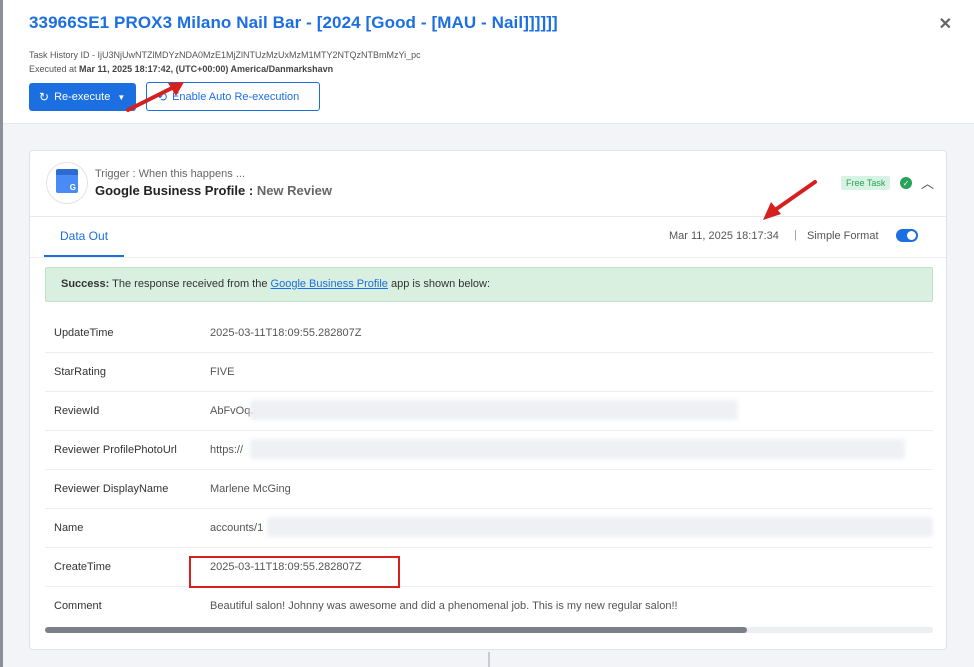 The width and height of the screenshot is (974, 667). What do you see at coordinates (489, 372) in the screenshot?
I see `table-row: StarRating FIVE` at bounding box center [489, 372].